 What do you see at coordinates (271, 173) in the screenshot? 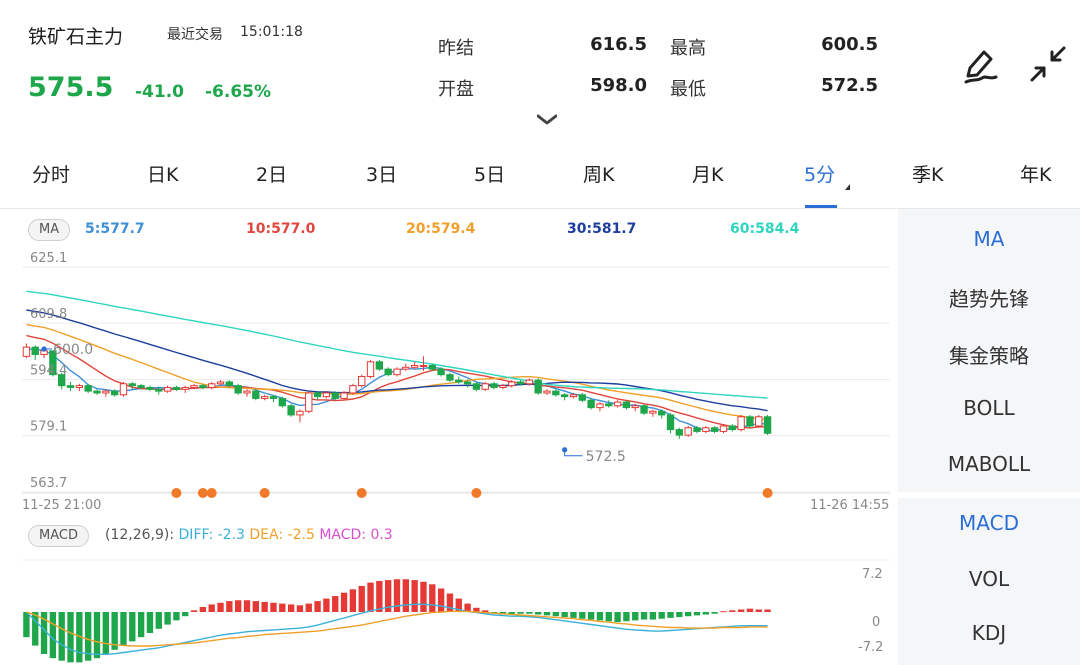
I see `tab-2-day: 2日` at bounding box center [271, 173].